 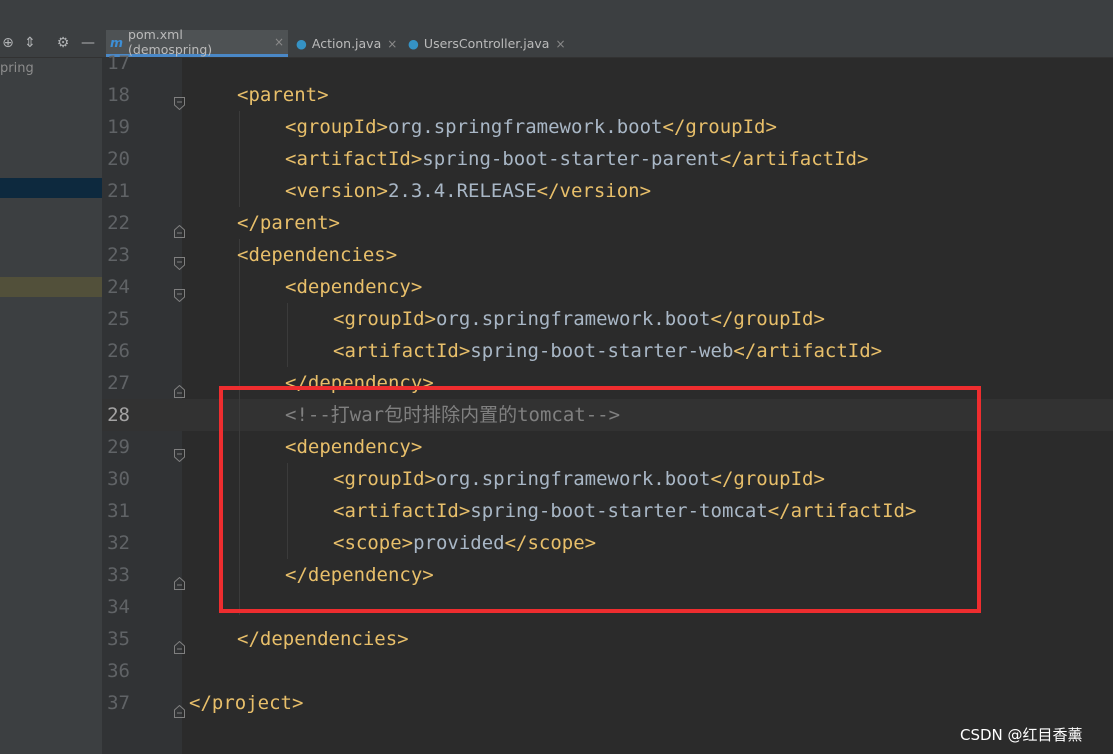 What do you see at coordinates (571, 159) in the screenshot?
I see `xml-text: spring-boot-starter-parent` at bounding box center [571, 159].